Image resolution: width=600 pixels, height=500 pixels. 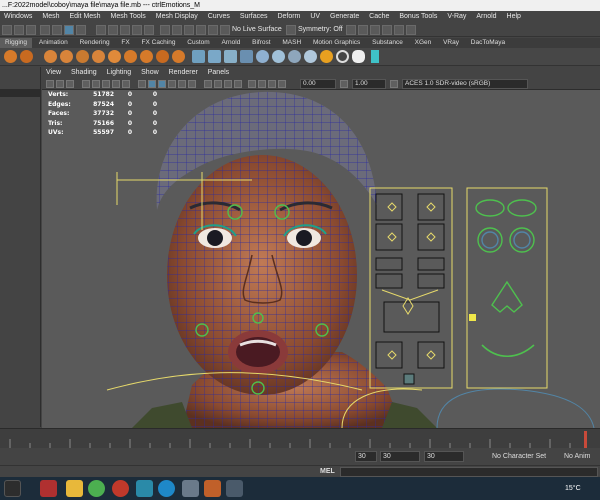 What do you see at coordinates (66, 56) in the screenshot?
I see `paint-weights-icon` at bounding box center [66, 56].